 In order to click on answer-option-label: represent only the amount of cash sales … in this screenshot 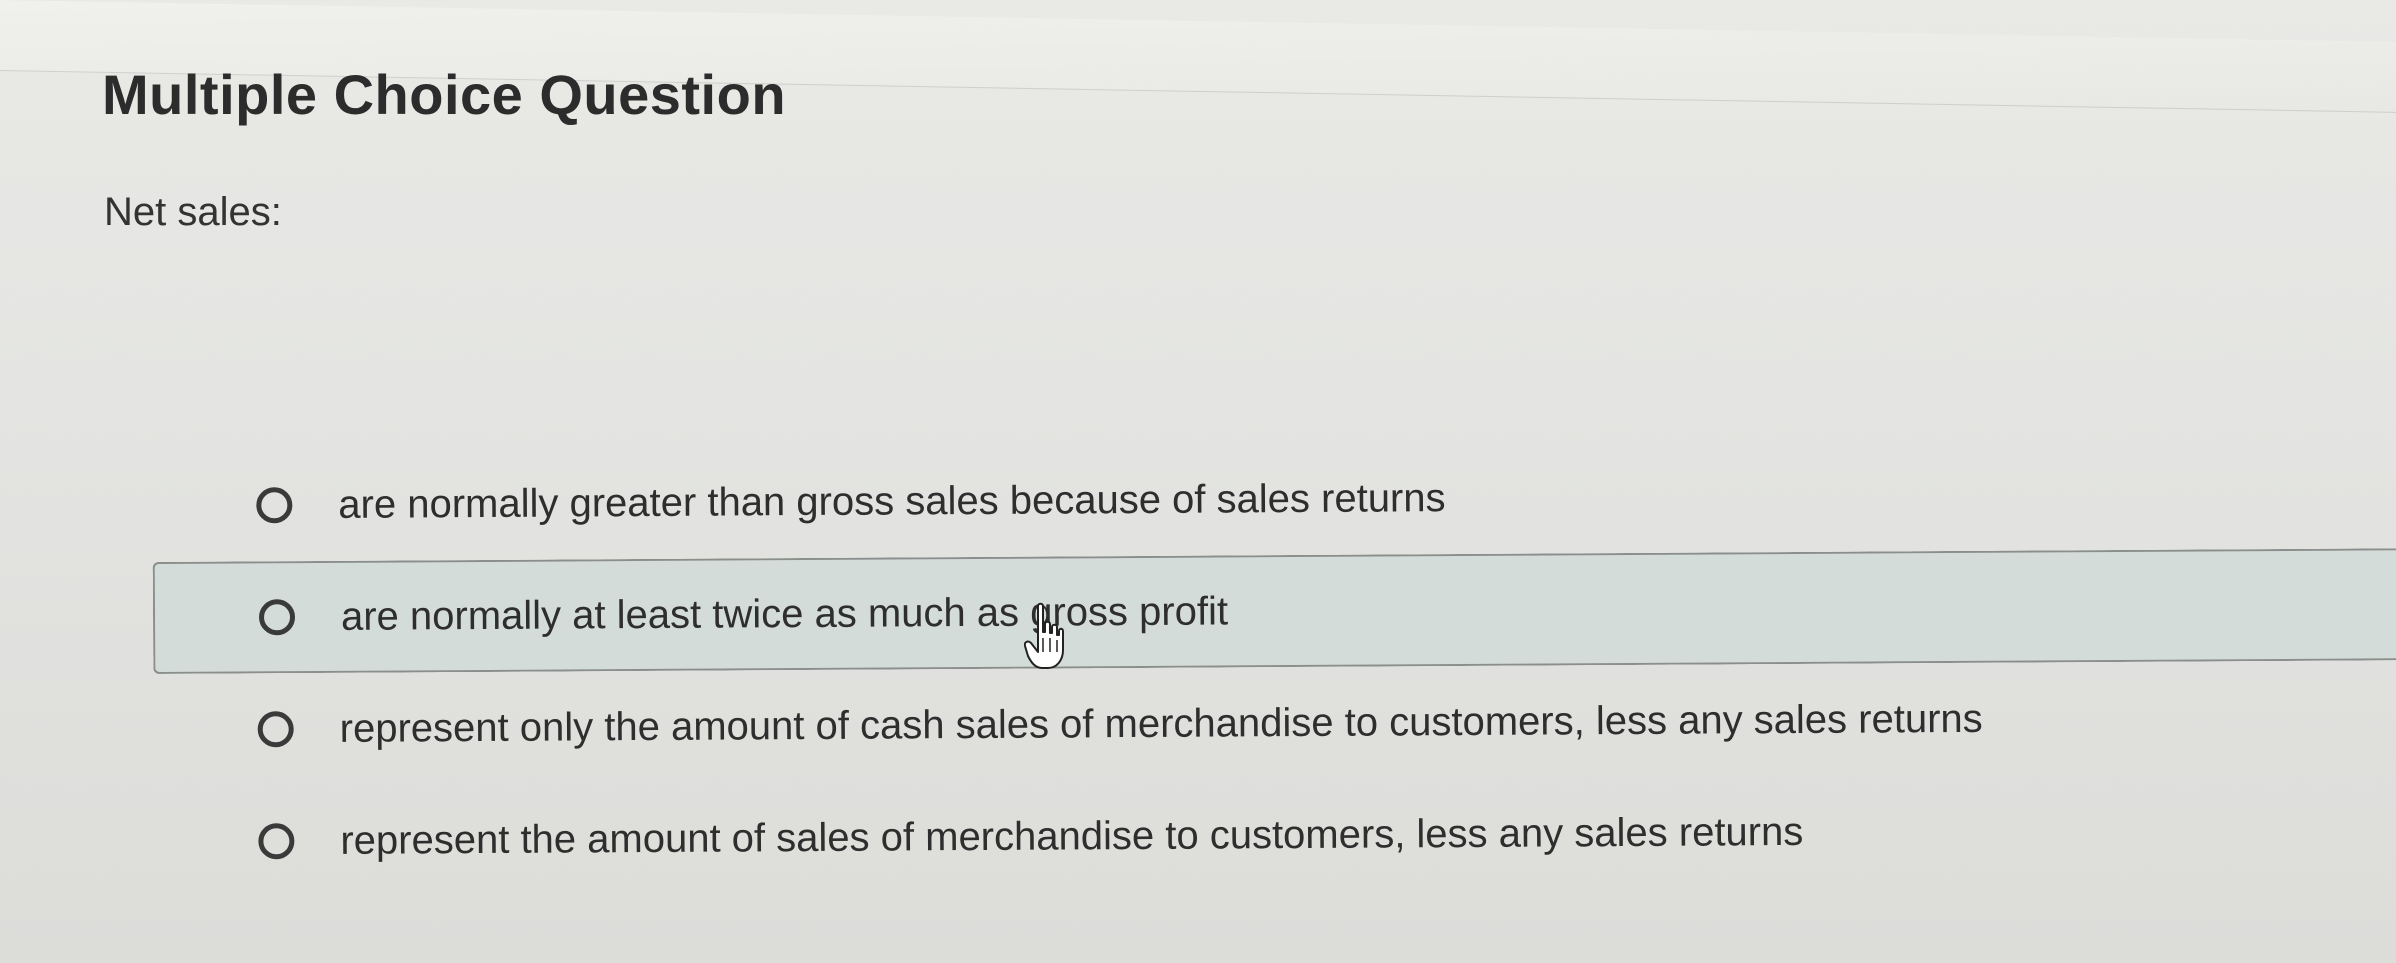, I will do `click(1161, 723)`.